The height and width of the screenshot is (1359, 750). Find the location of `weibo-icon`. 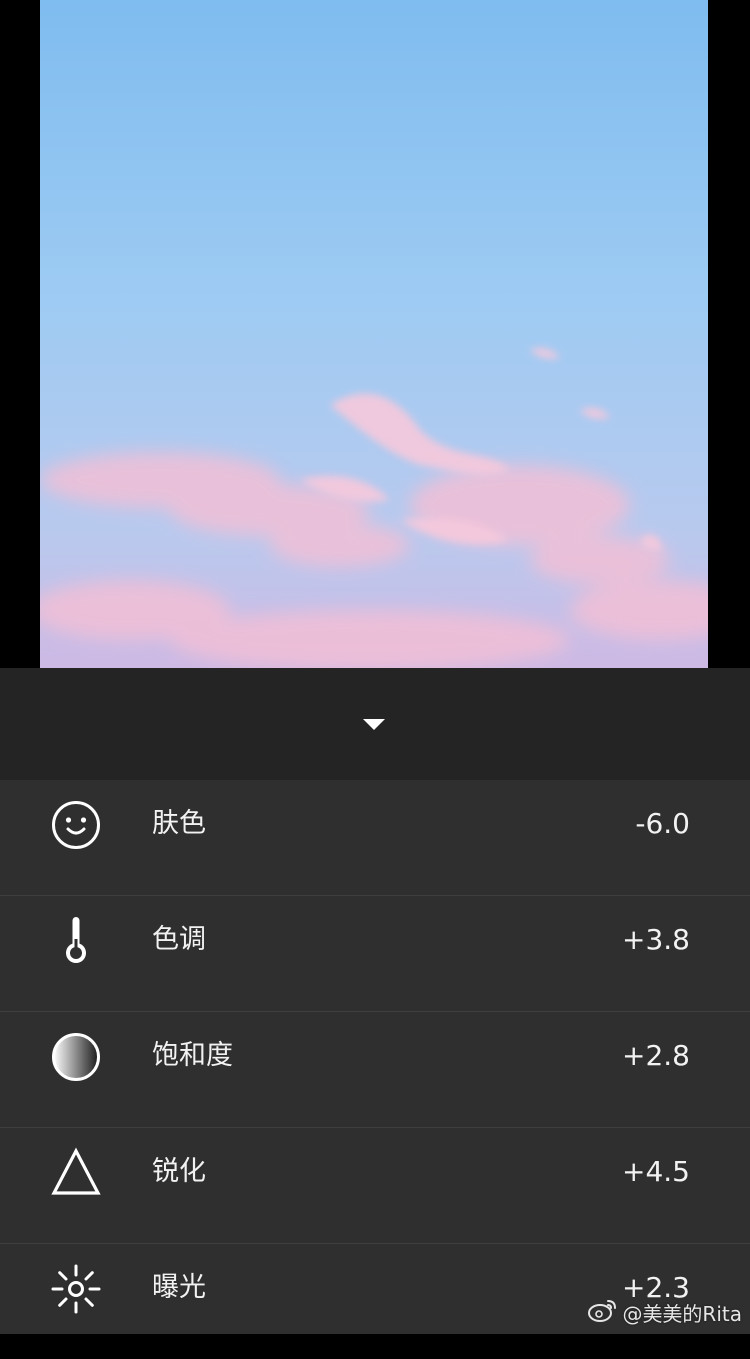

weibo-icon is located at coordinates (603, 1312).